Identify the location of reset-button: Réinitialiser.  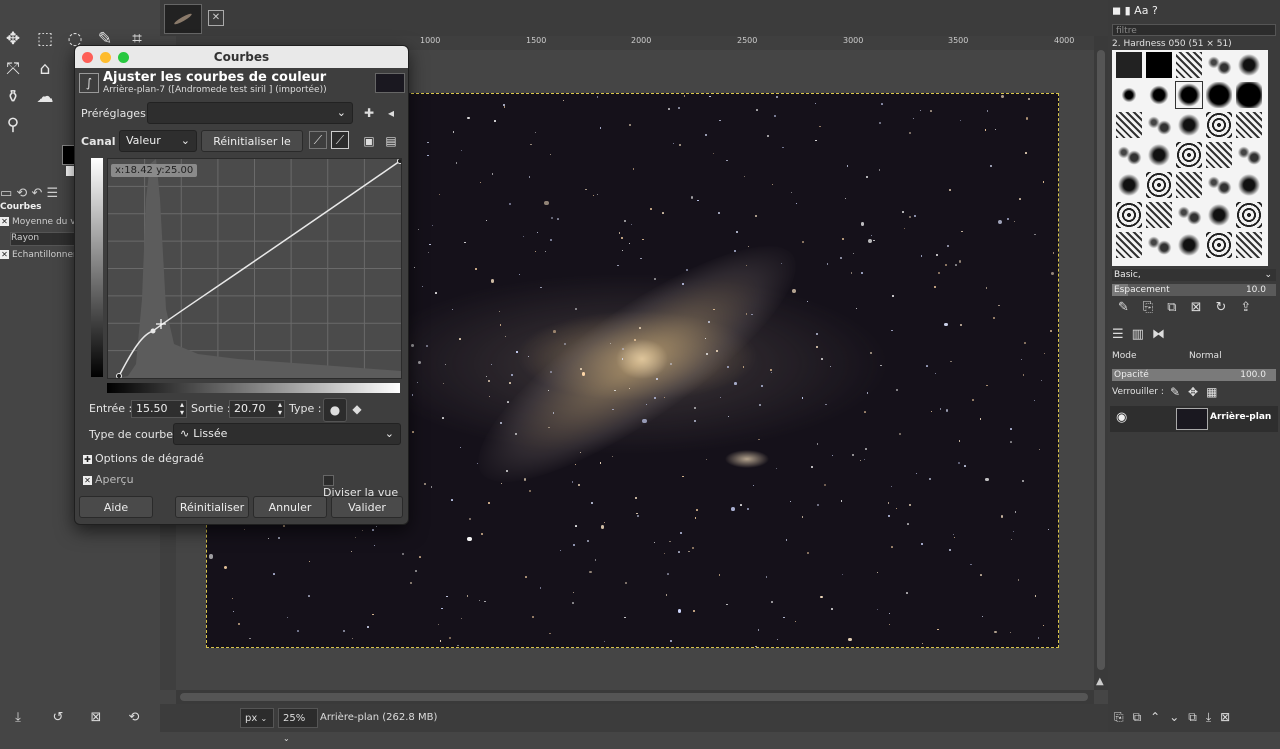
(212, 507).